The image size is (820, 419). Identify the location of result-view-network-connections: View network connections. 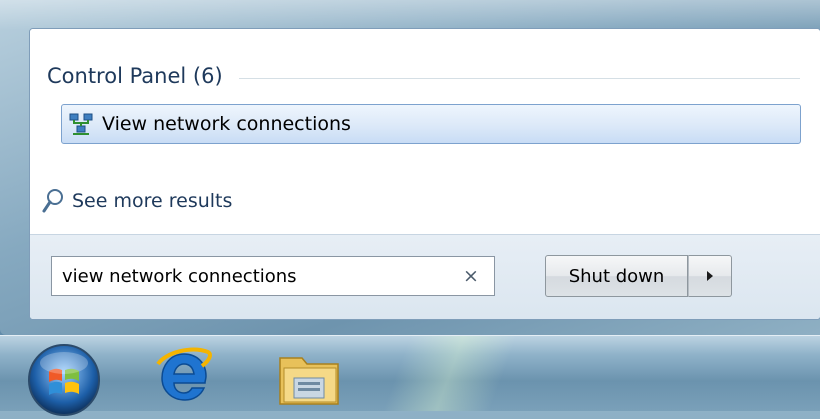
(431, 124).